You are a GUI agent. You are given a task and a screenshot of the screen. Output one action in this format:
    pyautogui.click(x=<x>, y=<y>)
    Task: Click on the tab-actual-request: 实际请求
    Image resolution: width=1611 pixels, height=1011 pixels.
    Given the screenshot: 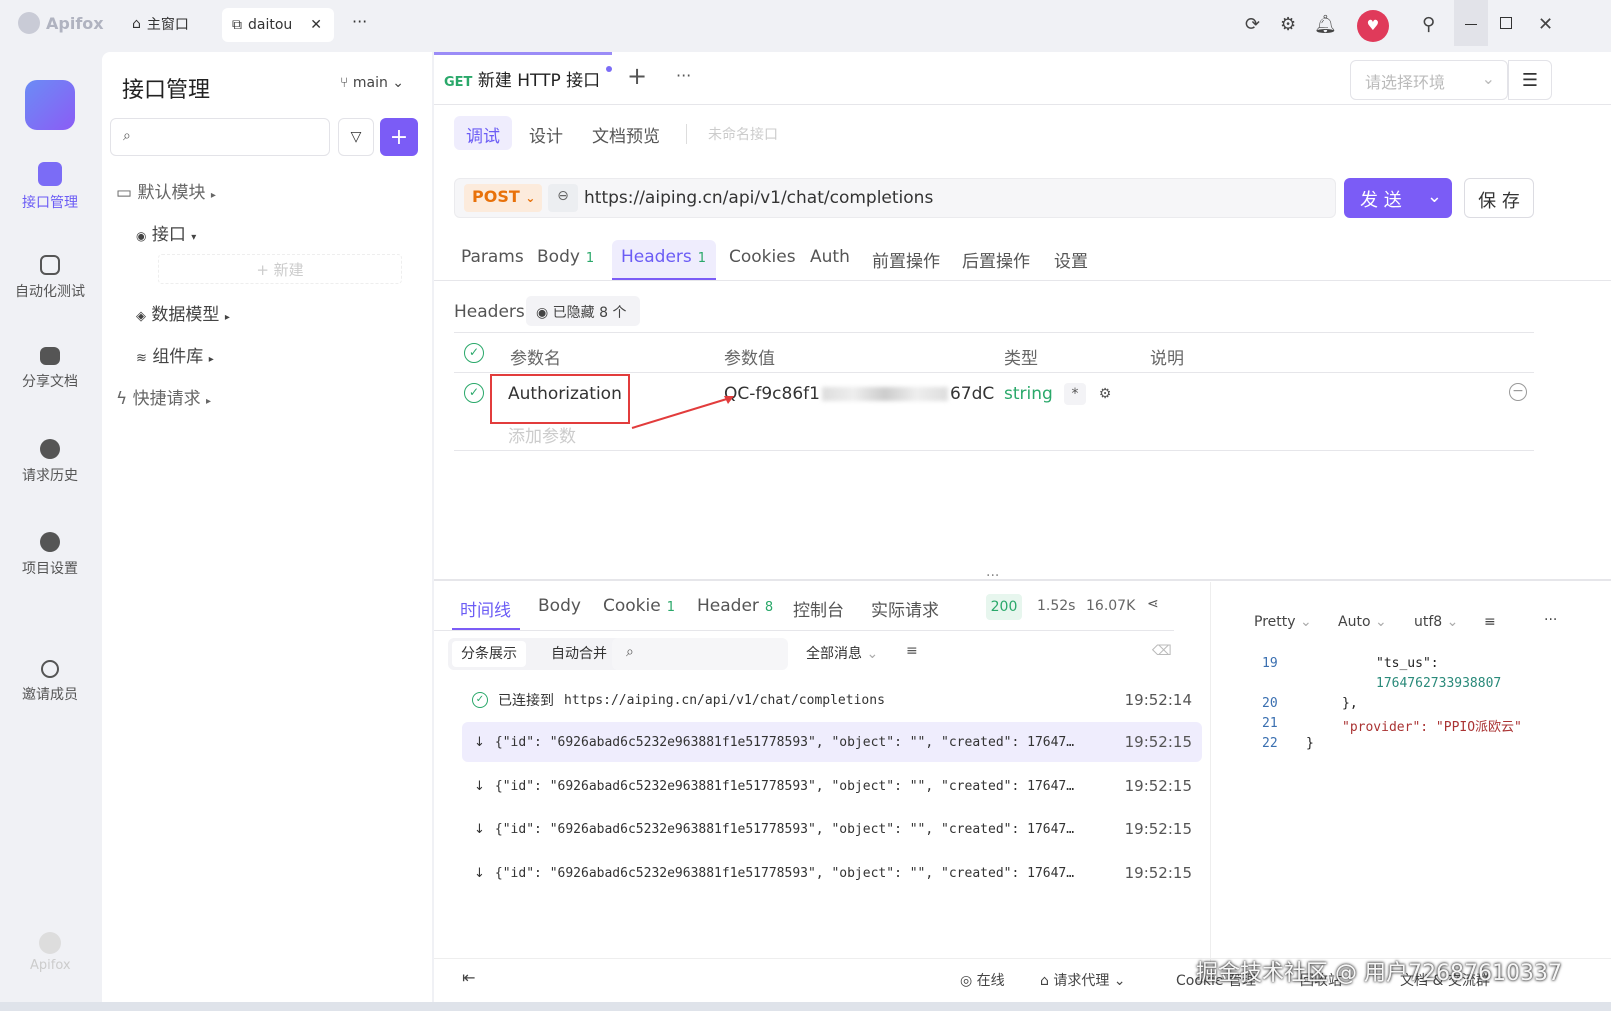 What is the action you would take?
    pyautogui.click(x=905, y=608)
    